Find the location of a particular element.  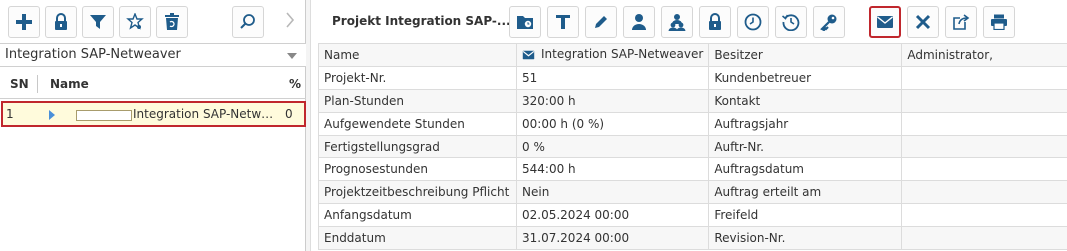

chevron-down-icon is located at coordinates (292, 56).